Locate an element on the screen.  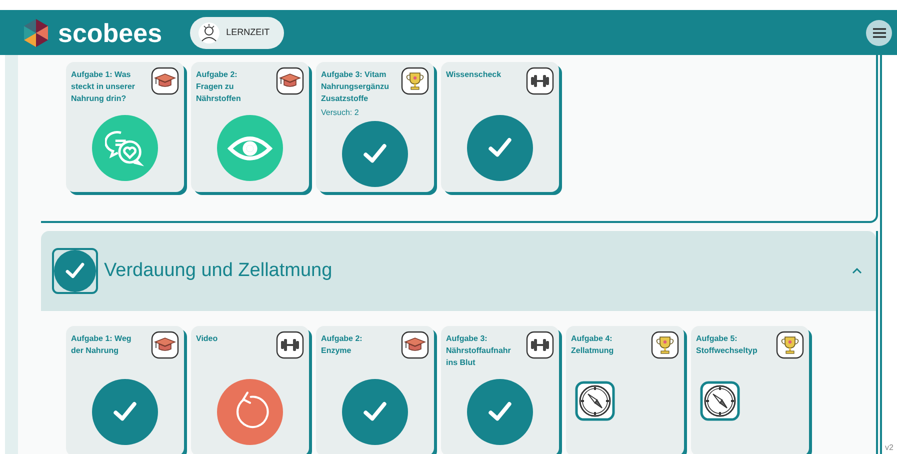
task-title: Aufgabe 2: Fragen zu Nährstoffen is located at coordinates (218, 87).